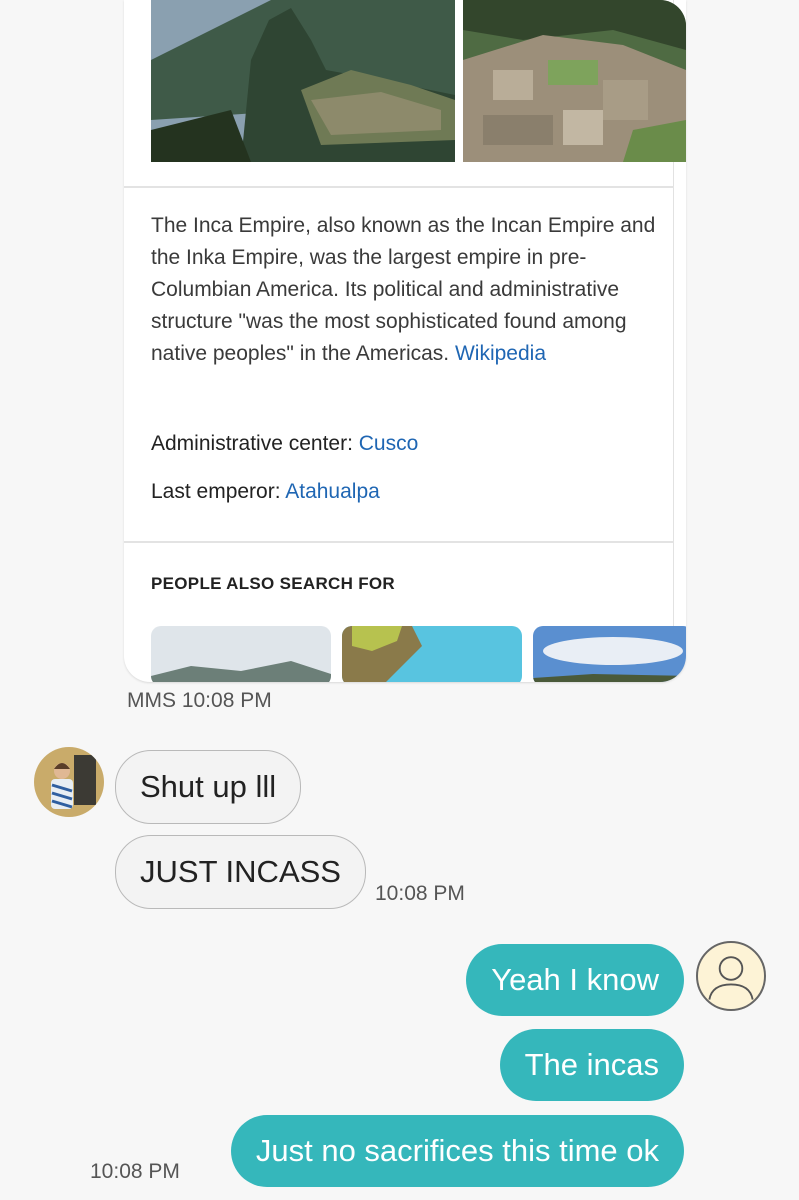 The height and width of the screenshot is (1200, 799). I want to click on outgoing-message-bubble: The incas, so click(591, 1065).